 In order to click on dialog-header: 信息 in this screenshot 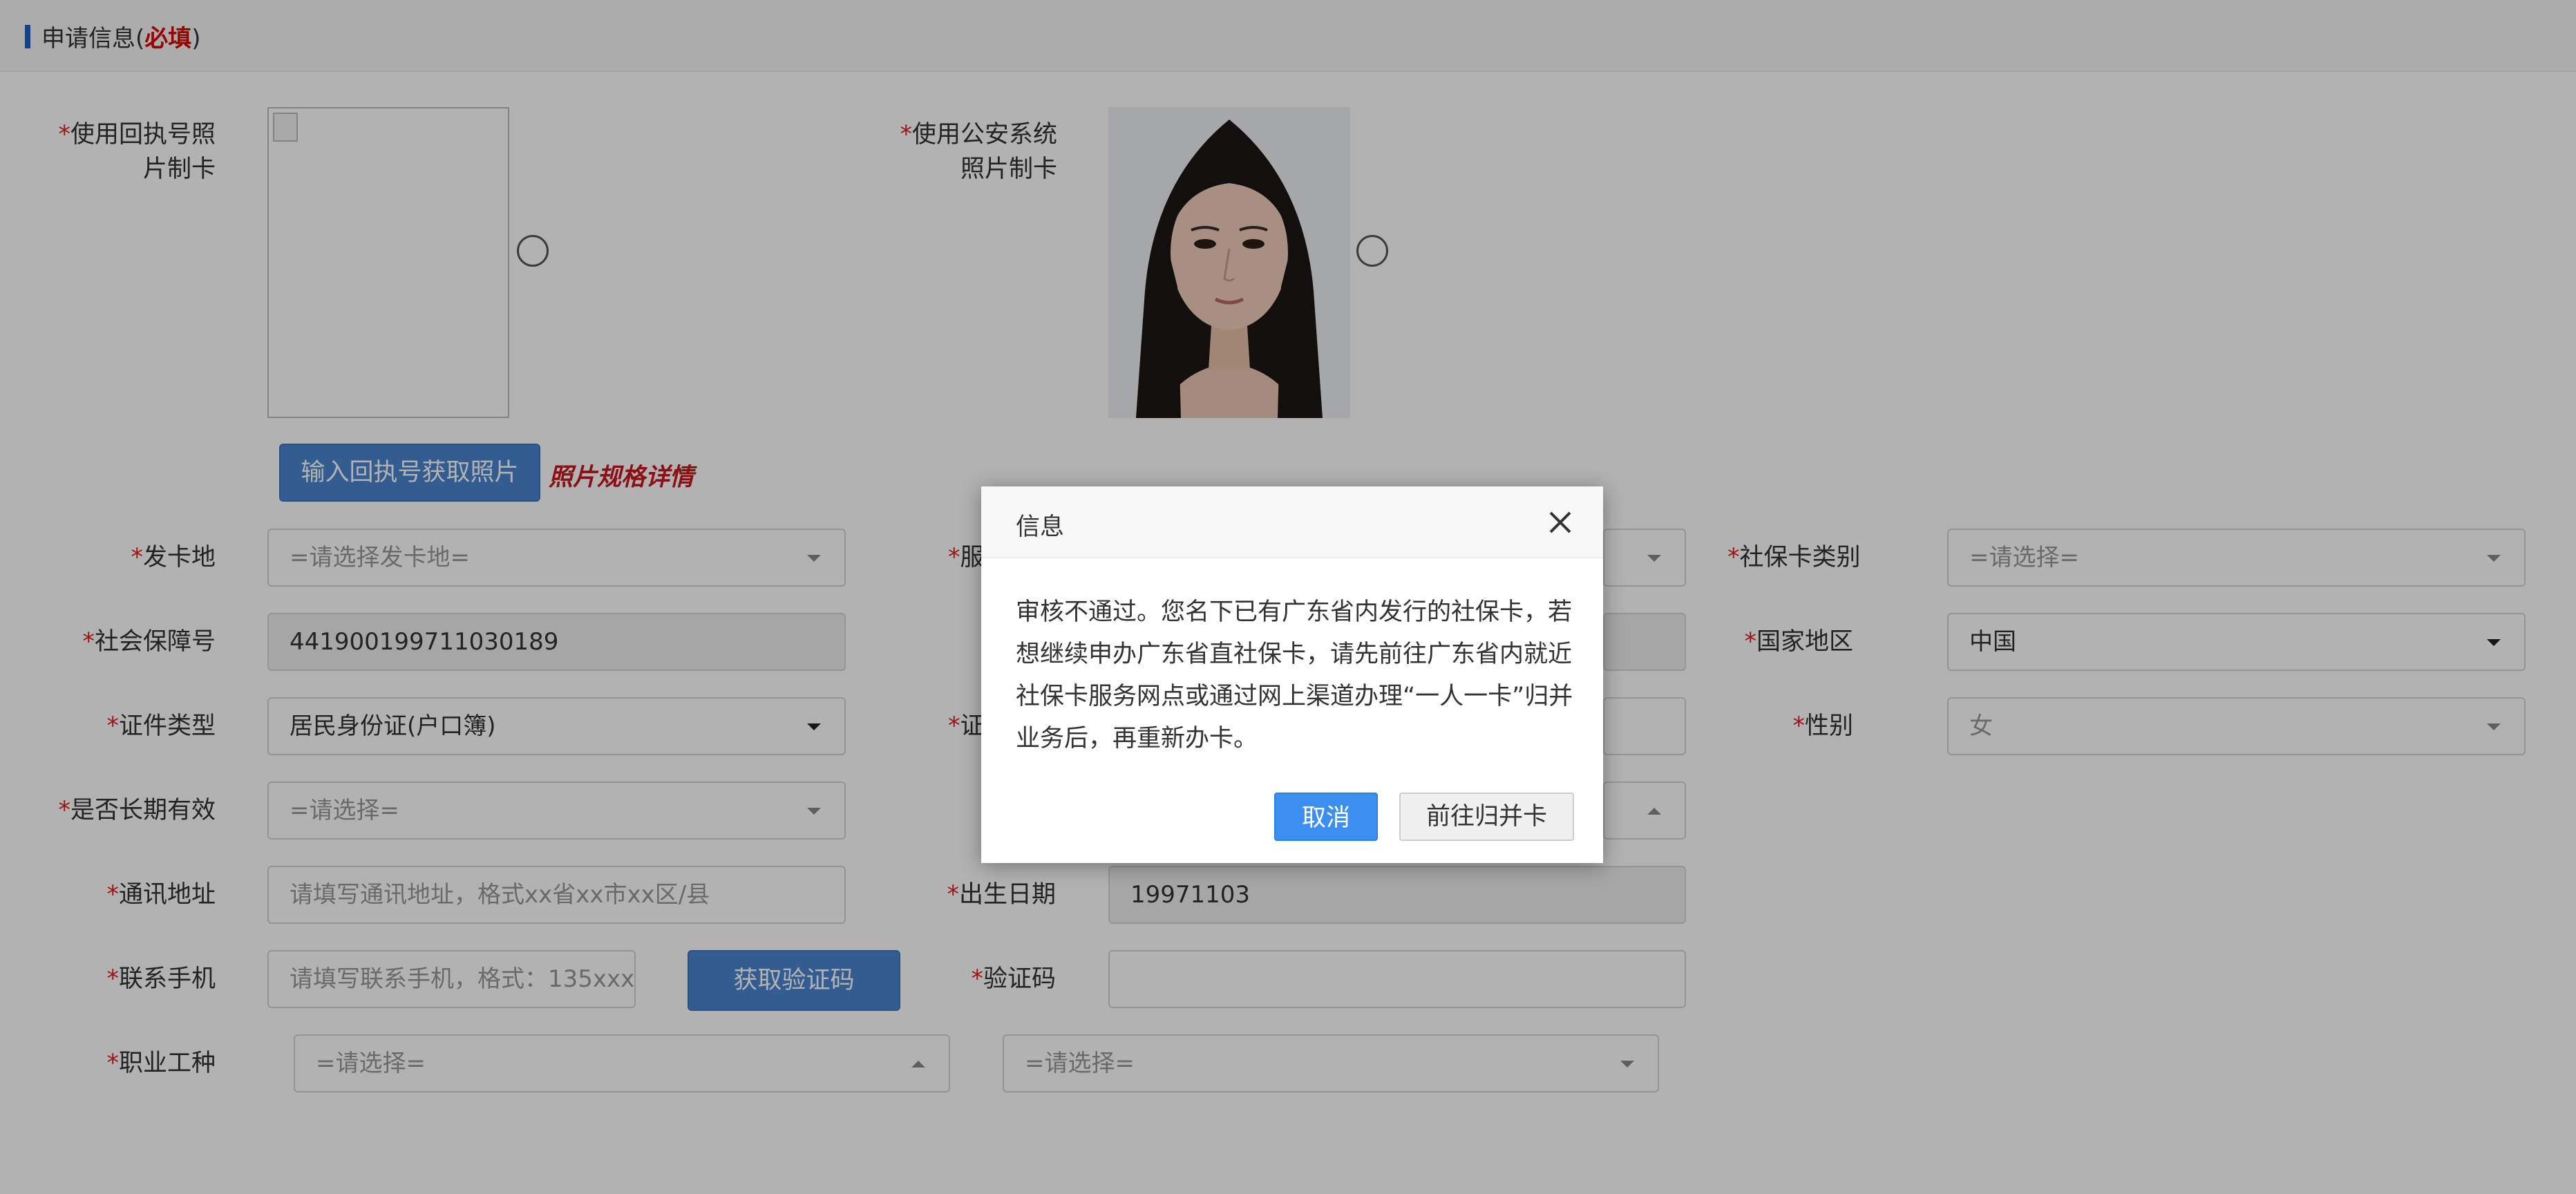, I will do `click(1292, 522)`.